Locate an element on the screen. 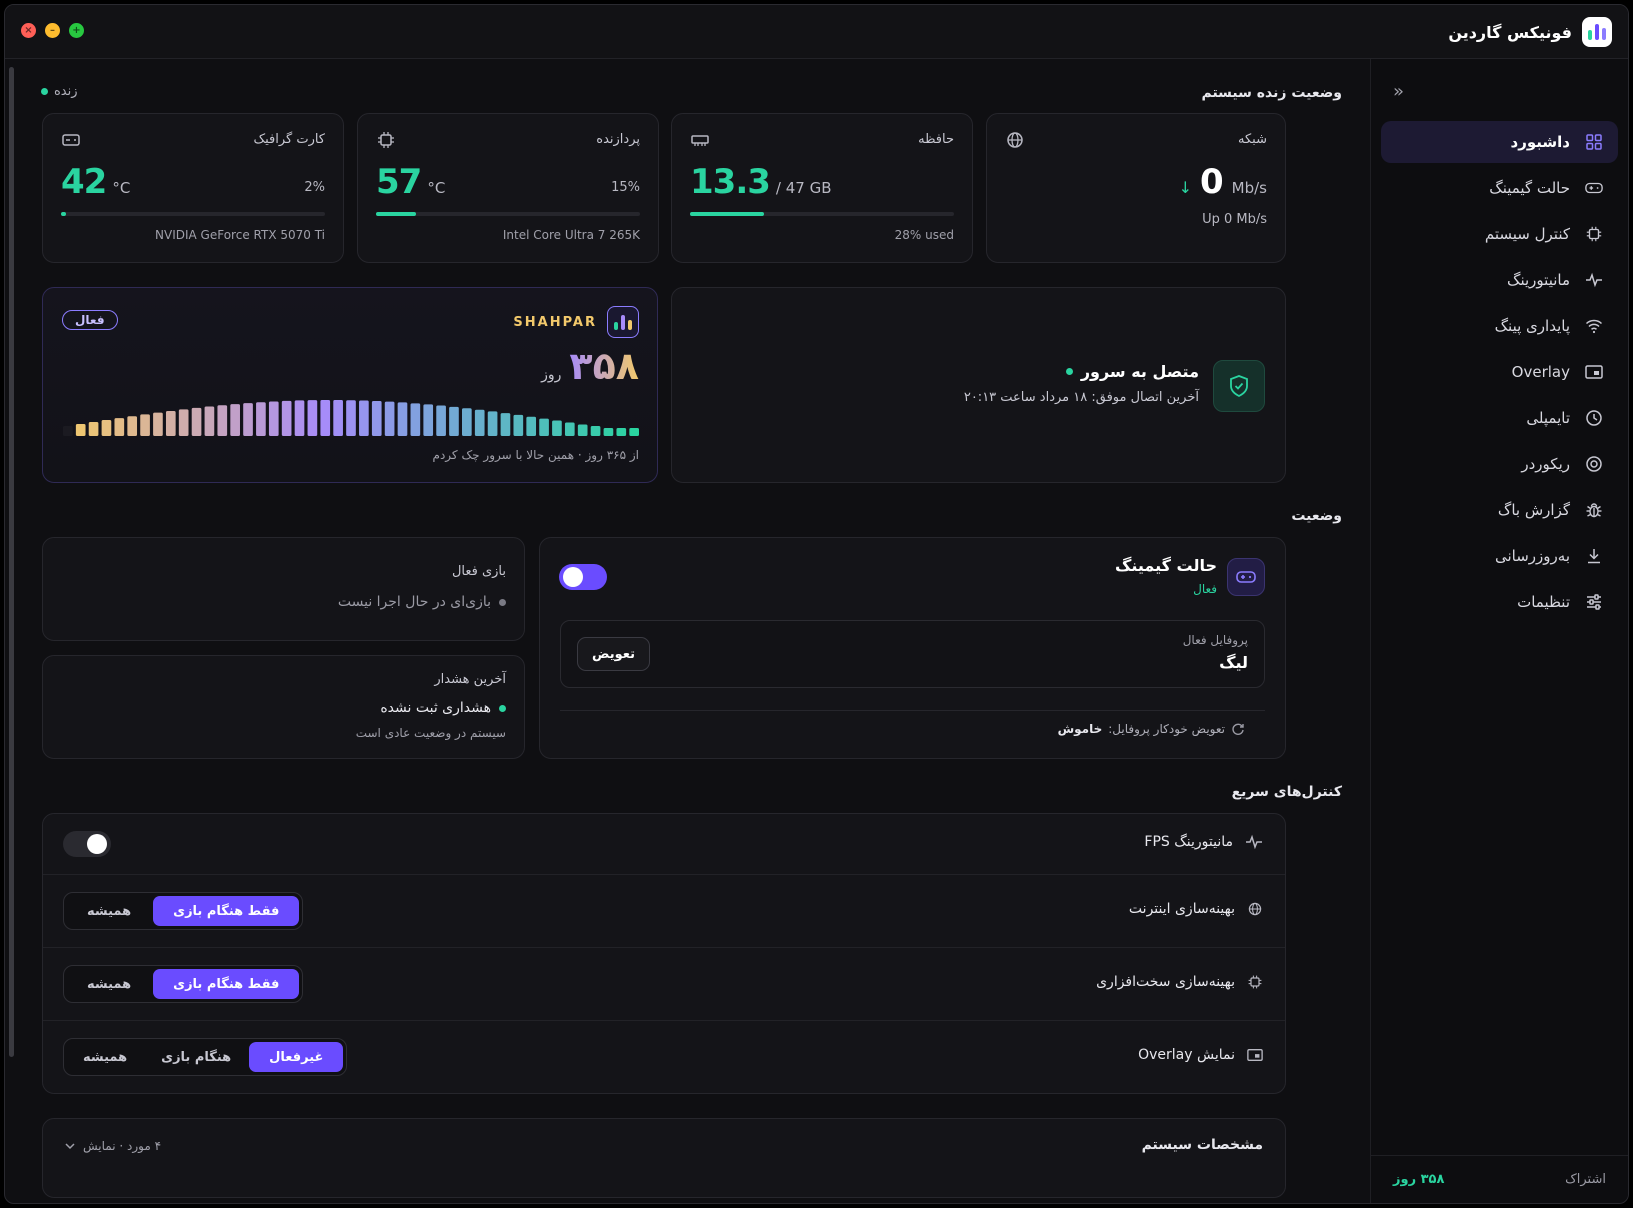 The width and height of the screenshot is (1633, 1208). inactive-dot is located at coordinates (502, 602).